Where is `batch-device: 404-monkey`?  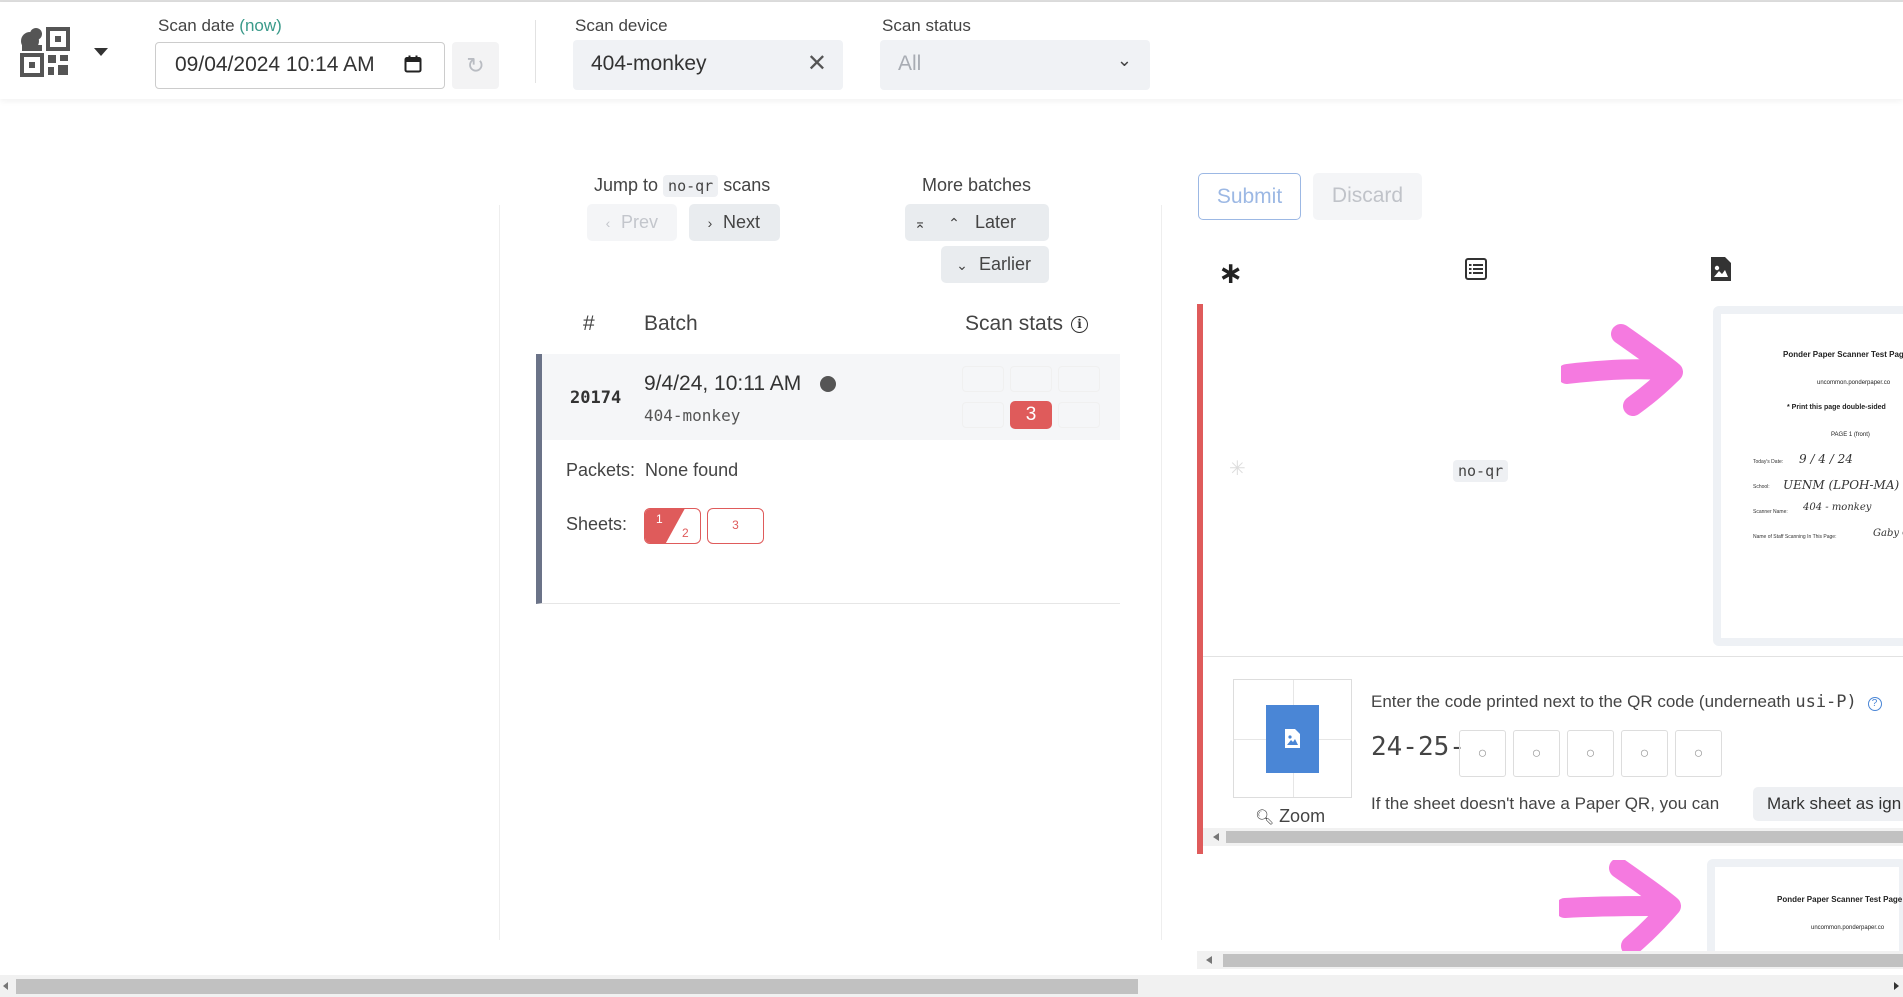
batch-device: 404-monkey is located at coordinates (692, 415).